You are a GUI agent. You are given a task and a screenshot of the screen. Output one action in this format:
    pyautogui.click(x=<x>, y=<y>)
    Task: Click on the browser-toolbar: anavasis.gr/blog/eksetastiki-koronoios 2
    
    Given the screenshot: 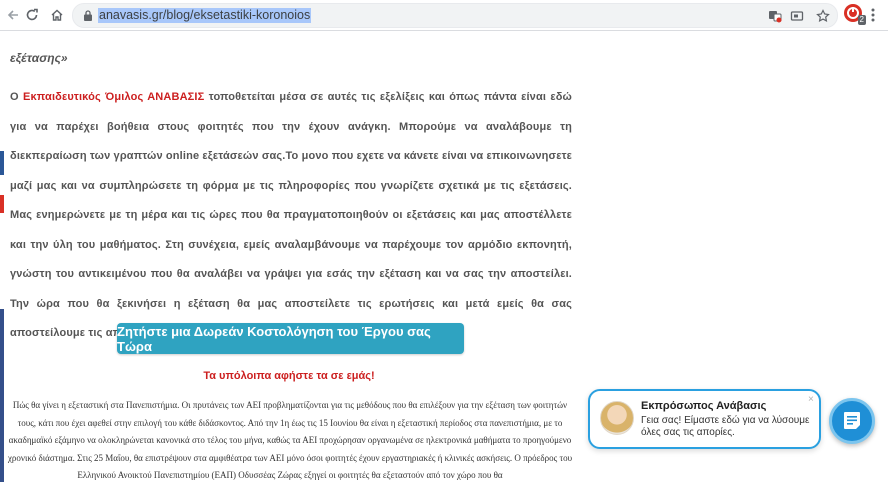 What is the action you would take?
    pyautogui.click(x=444, y=15)
    